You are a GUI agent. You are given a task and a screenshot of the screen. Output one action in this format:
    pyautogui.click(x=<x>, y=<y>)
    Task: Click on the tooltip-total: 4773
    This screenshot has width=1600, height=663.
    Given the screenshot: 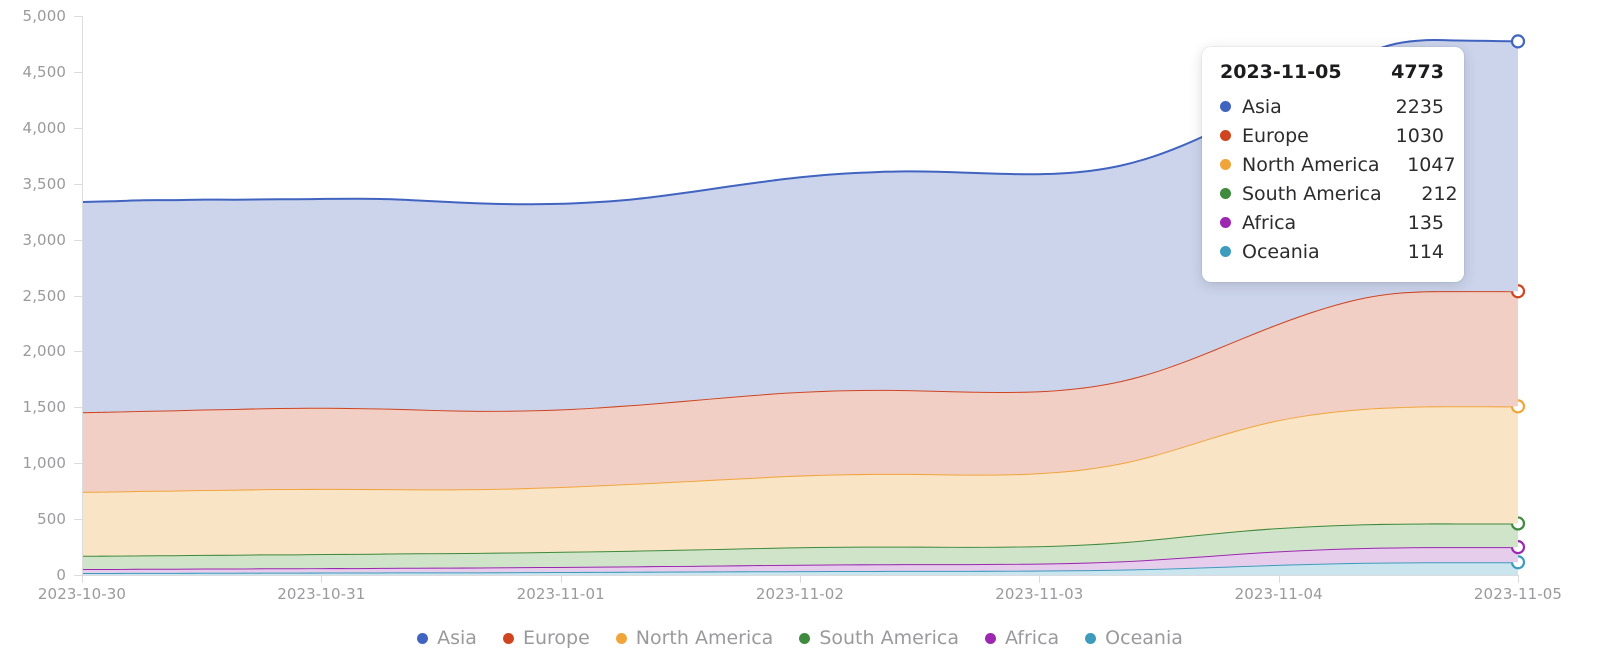 What is the action you would take?
    pyautogui.click(x=1417, y=72)
    